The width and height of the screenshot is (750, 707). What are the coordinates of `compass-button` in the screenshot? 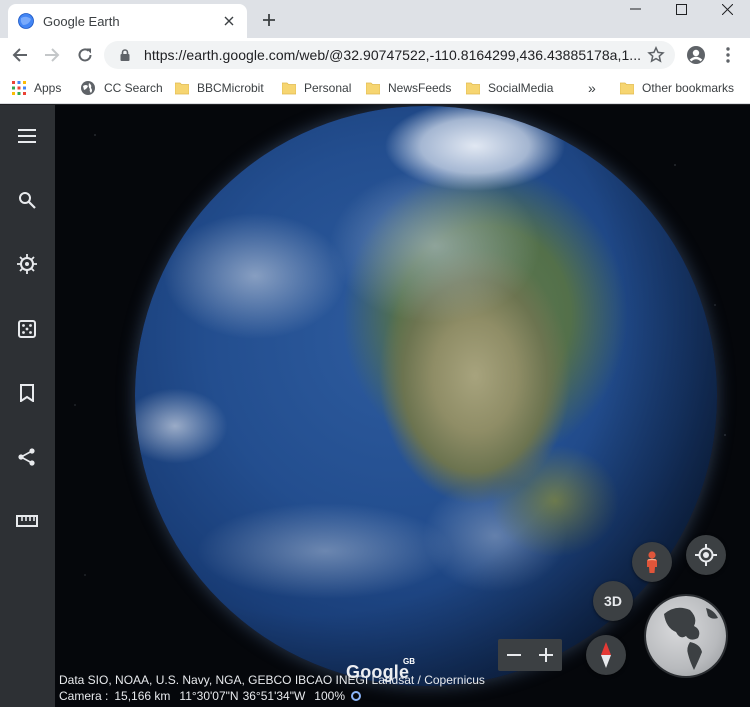 It's located at (606, 655).